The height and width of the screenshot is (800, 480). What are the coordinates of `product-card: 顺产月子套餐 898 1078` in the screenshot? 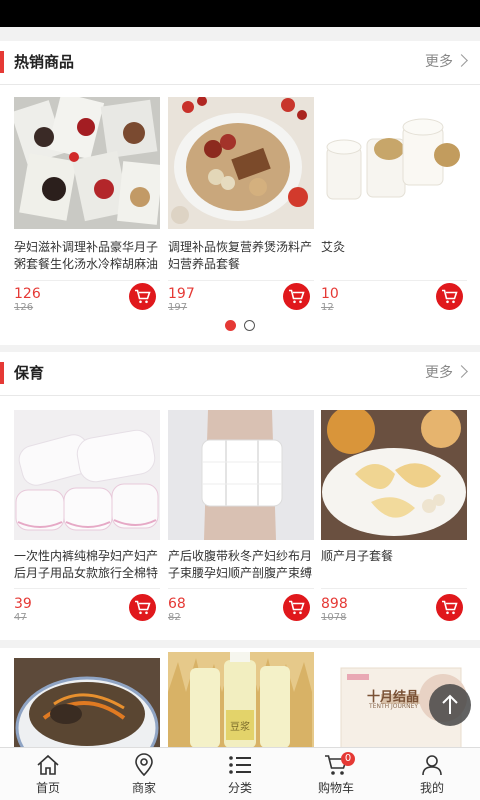 It's located at (394, 520).